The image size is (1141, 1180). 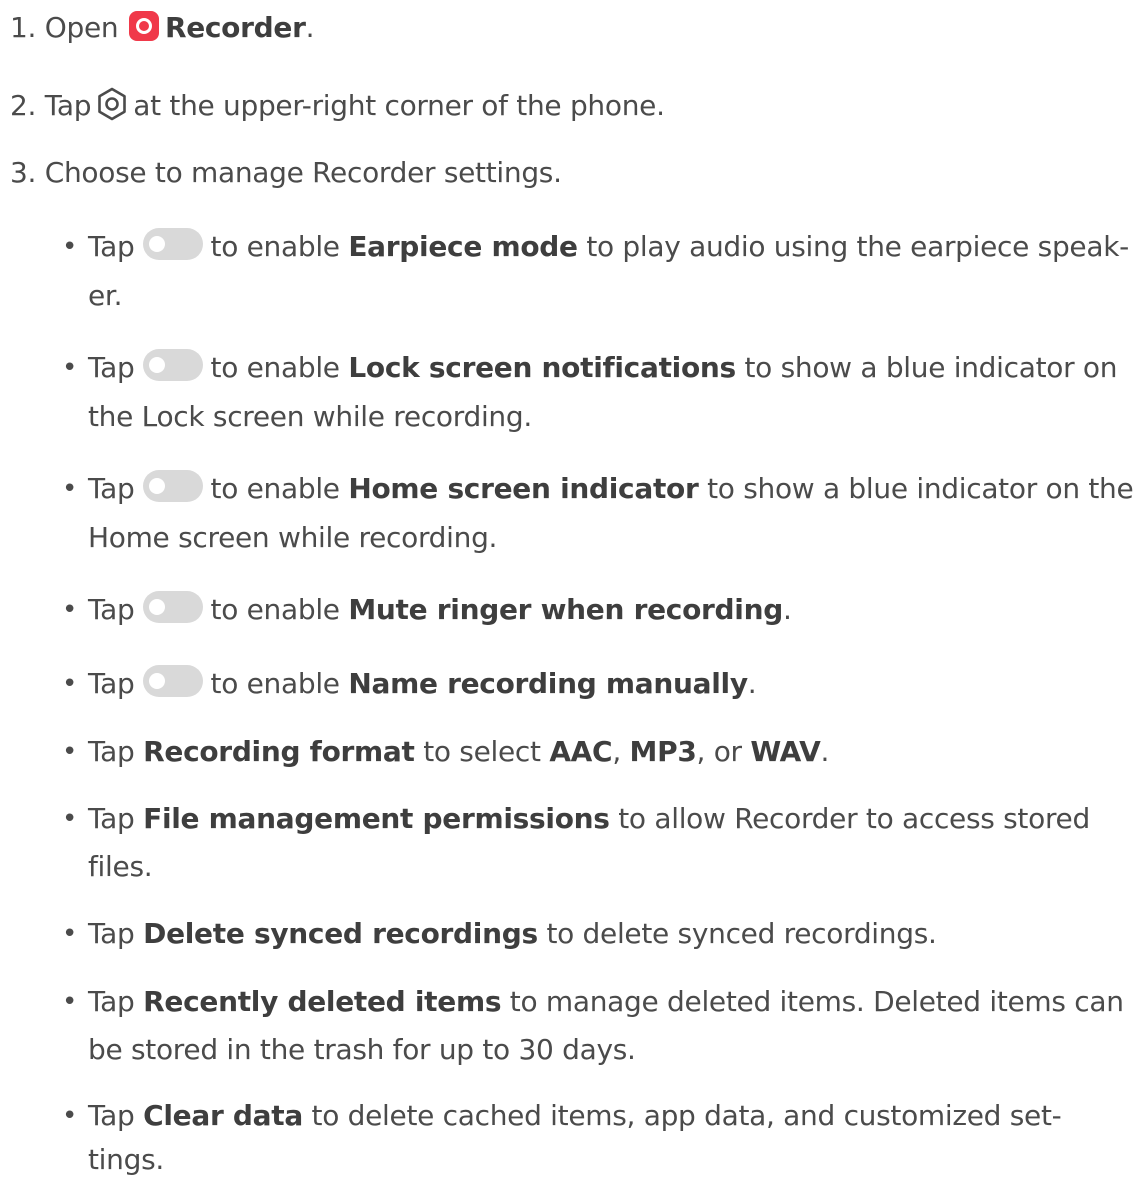 What do you see at coordinates (112, 109) in the screenshot?
I see `settings-gear-icon` at bounding box center [112, 109].